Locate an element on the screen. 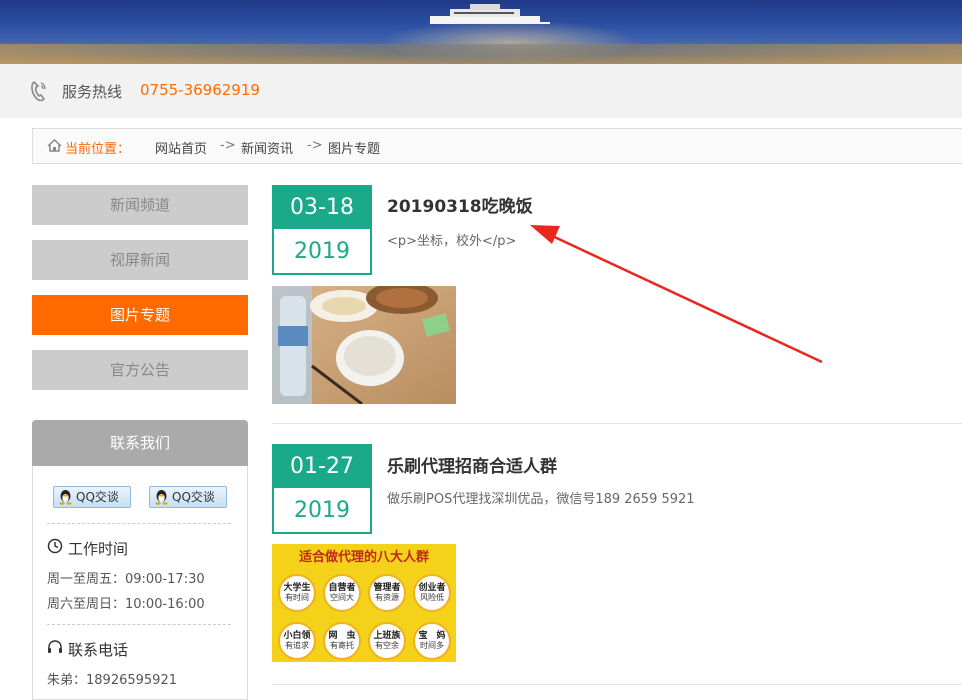  news-summary: 做乐刷POS代理找深圳优品，微信号189 2659 5921 is located at coordinates (541, 499).